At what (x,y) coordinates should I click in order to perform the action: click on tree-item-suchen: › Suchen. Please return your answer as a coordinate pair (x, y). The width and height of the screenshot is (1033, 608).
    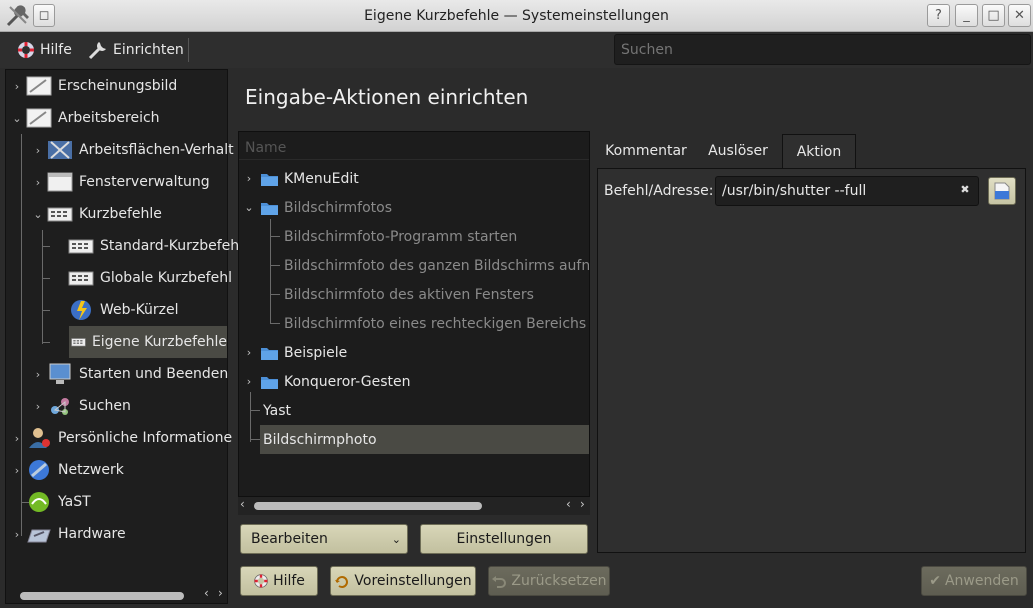
    Looking at the image, I should click on (81, 406).